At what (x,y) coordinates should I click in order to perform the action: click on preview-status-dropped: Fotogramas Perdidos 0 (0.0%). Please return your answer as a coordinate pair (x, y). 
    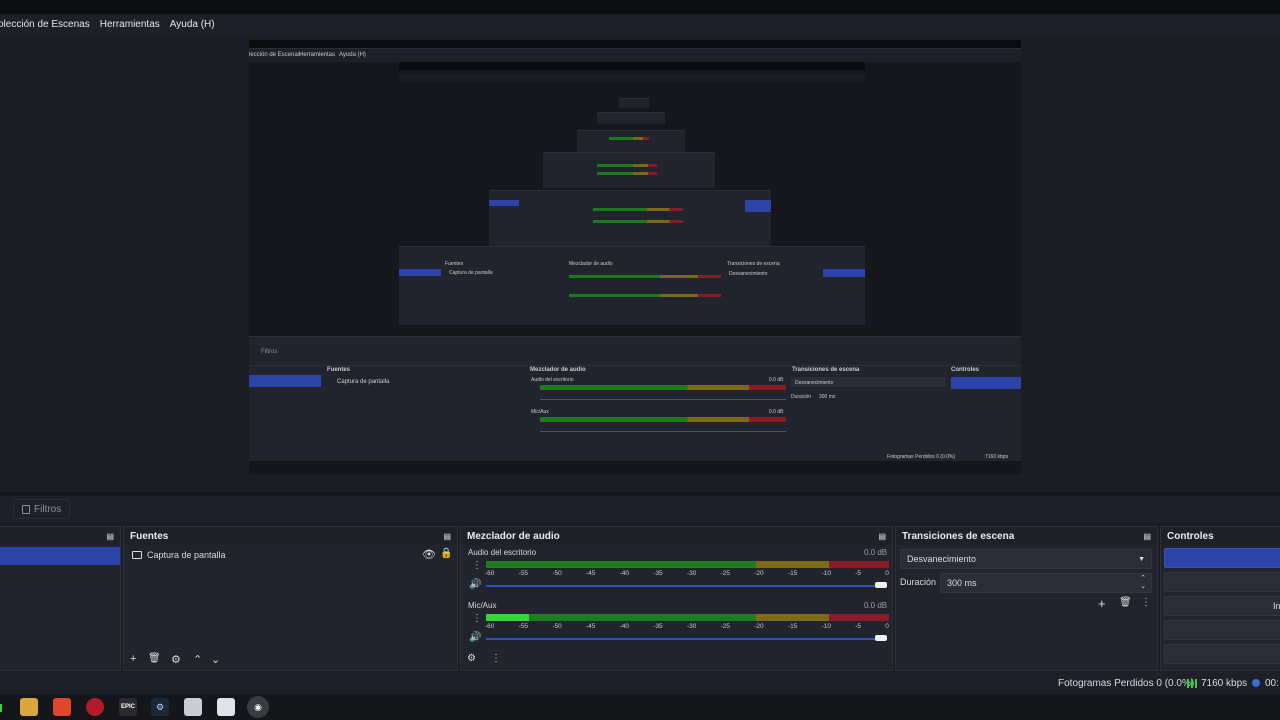
    Looking at the image, I should click on (921, 457).